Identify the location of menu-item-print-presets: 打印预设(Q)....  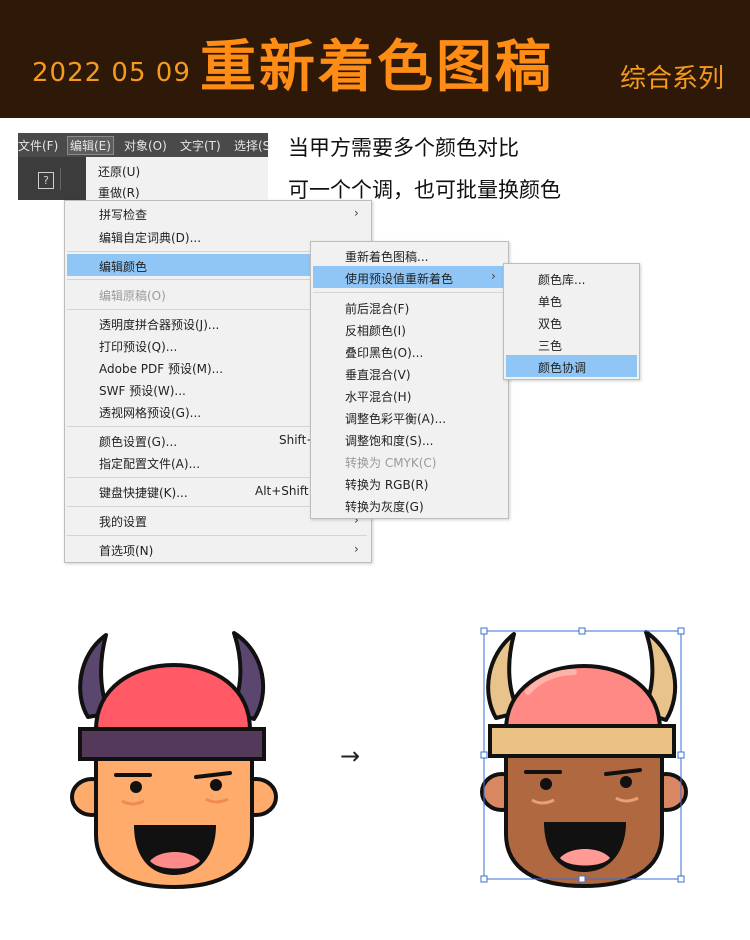
(138, 346).